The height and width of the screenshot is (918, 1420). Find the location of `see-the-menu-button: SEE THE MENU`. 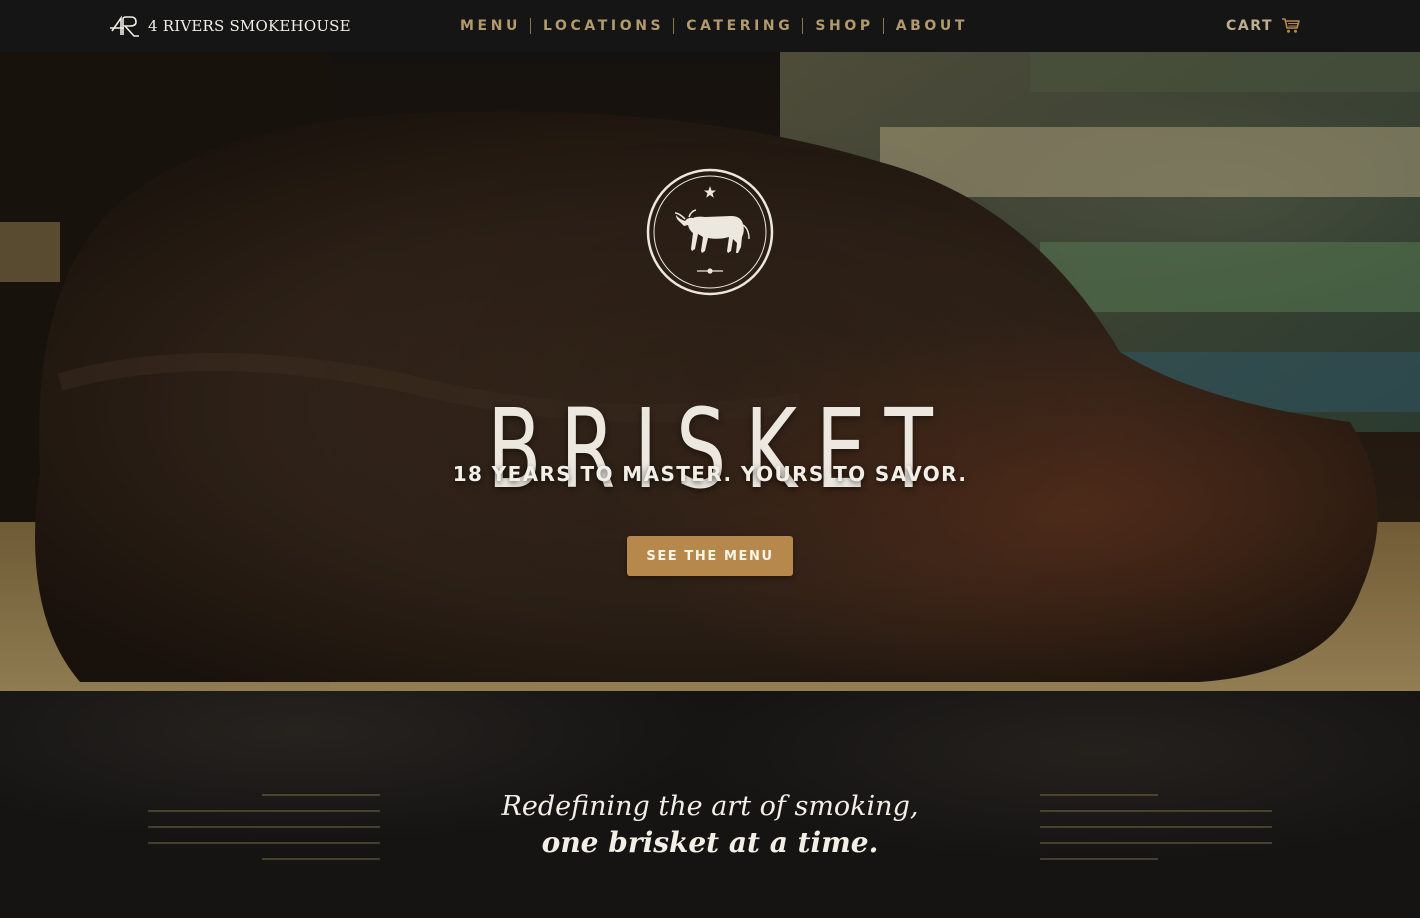

see-the-menu-button: SEE THE MENU is located at coordinates (710, 556).